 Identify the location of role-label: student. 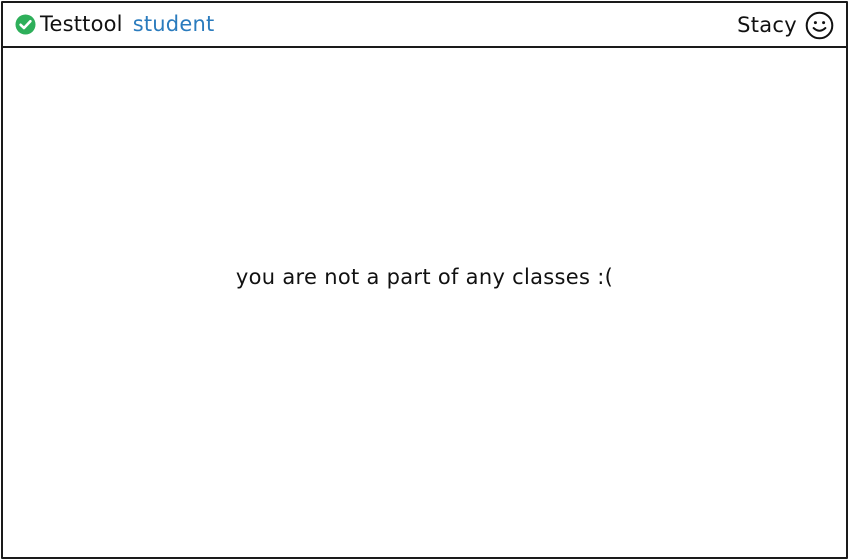
(173, 24).